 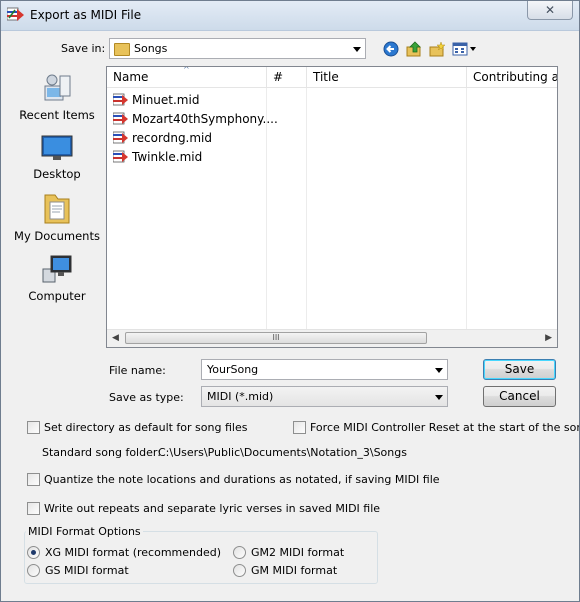 What do you see at coordinates (166, 100) in the screenshot?
I see `file-name: Minuet.mid` at bounding box center [166, 100].